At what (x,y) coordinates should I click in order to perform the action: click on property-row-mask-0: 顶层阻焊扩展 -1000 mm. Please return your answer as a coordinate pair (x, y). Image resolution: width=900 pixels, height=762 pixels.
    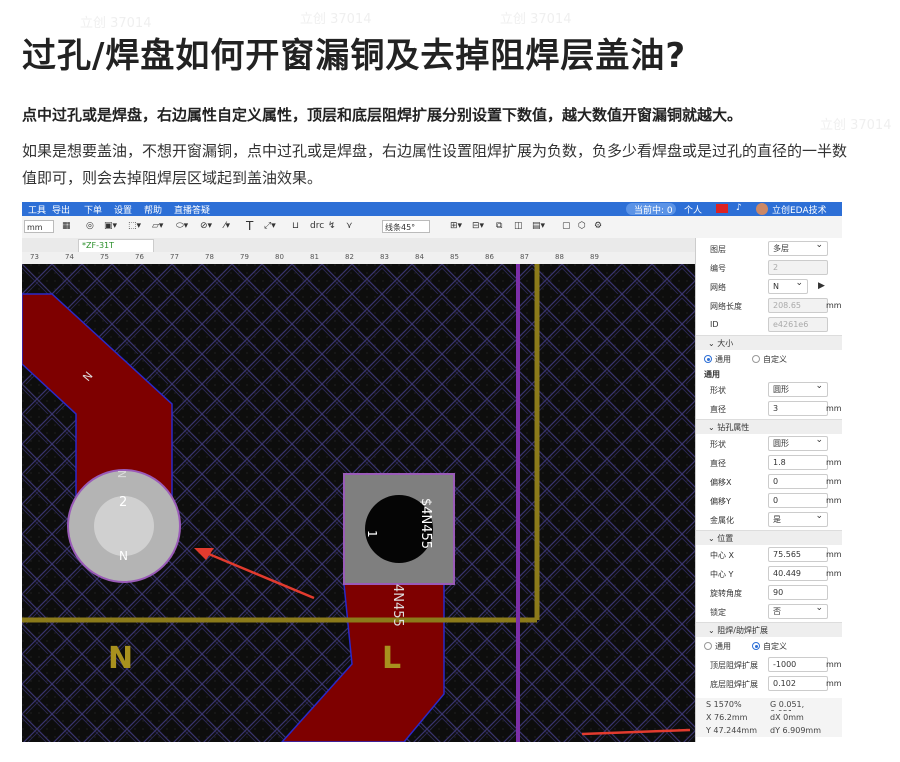
    Looking at the image, I should click on (769, 665).